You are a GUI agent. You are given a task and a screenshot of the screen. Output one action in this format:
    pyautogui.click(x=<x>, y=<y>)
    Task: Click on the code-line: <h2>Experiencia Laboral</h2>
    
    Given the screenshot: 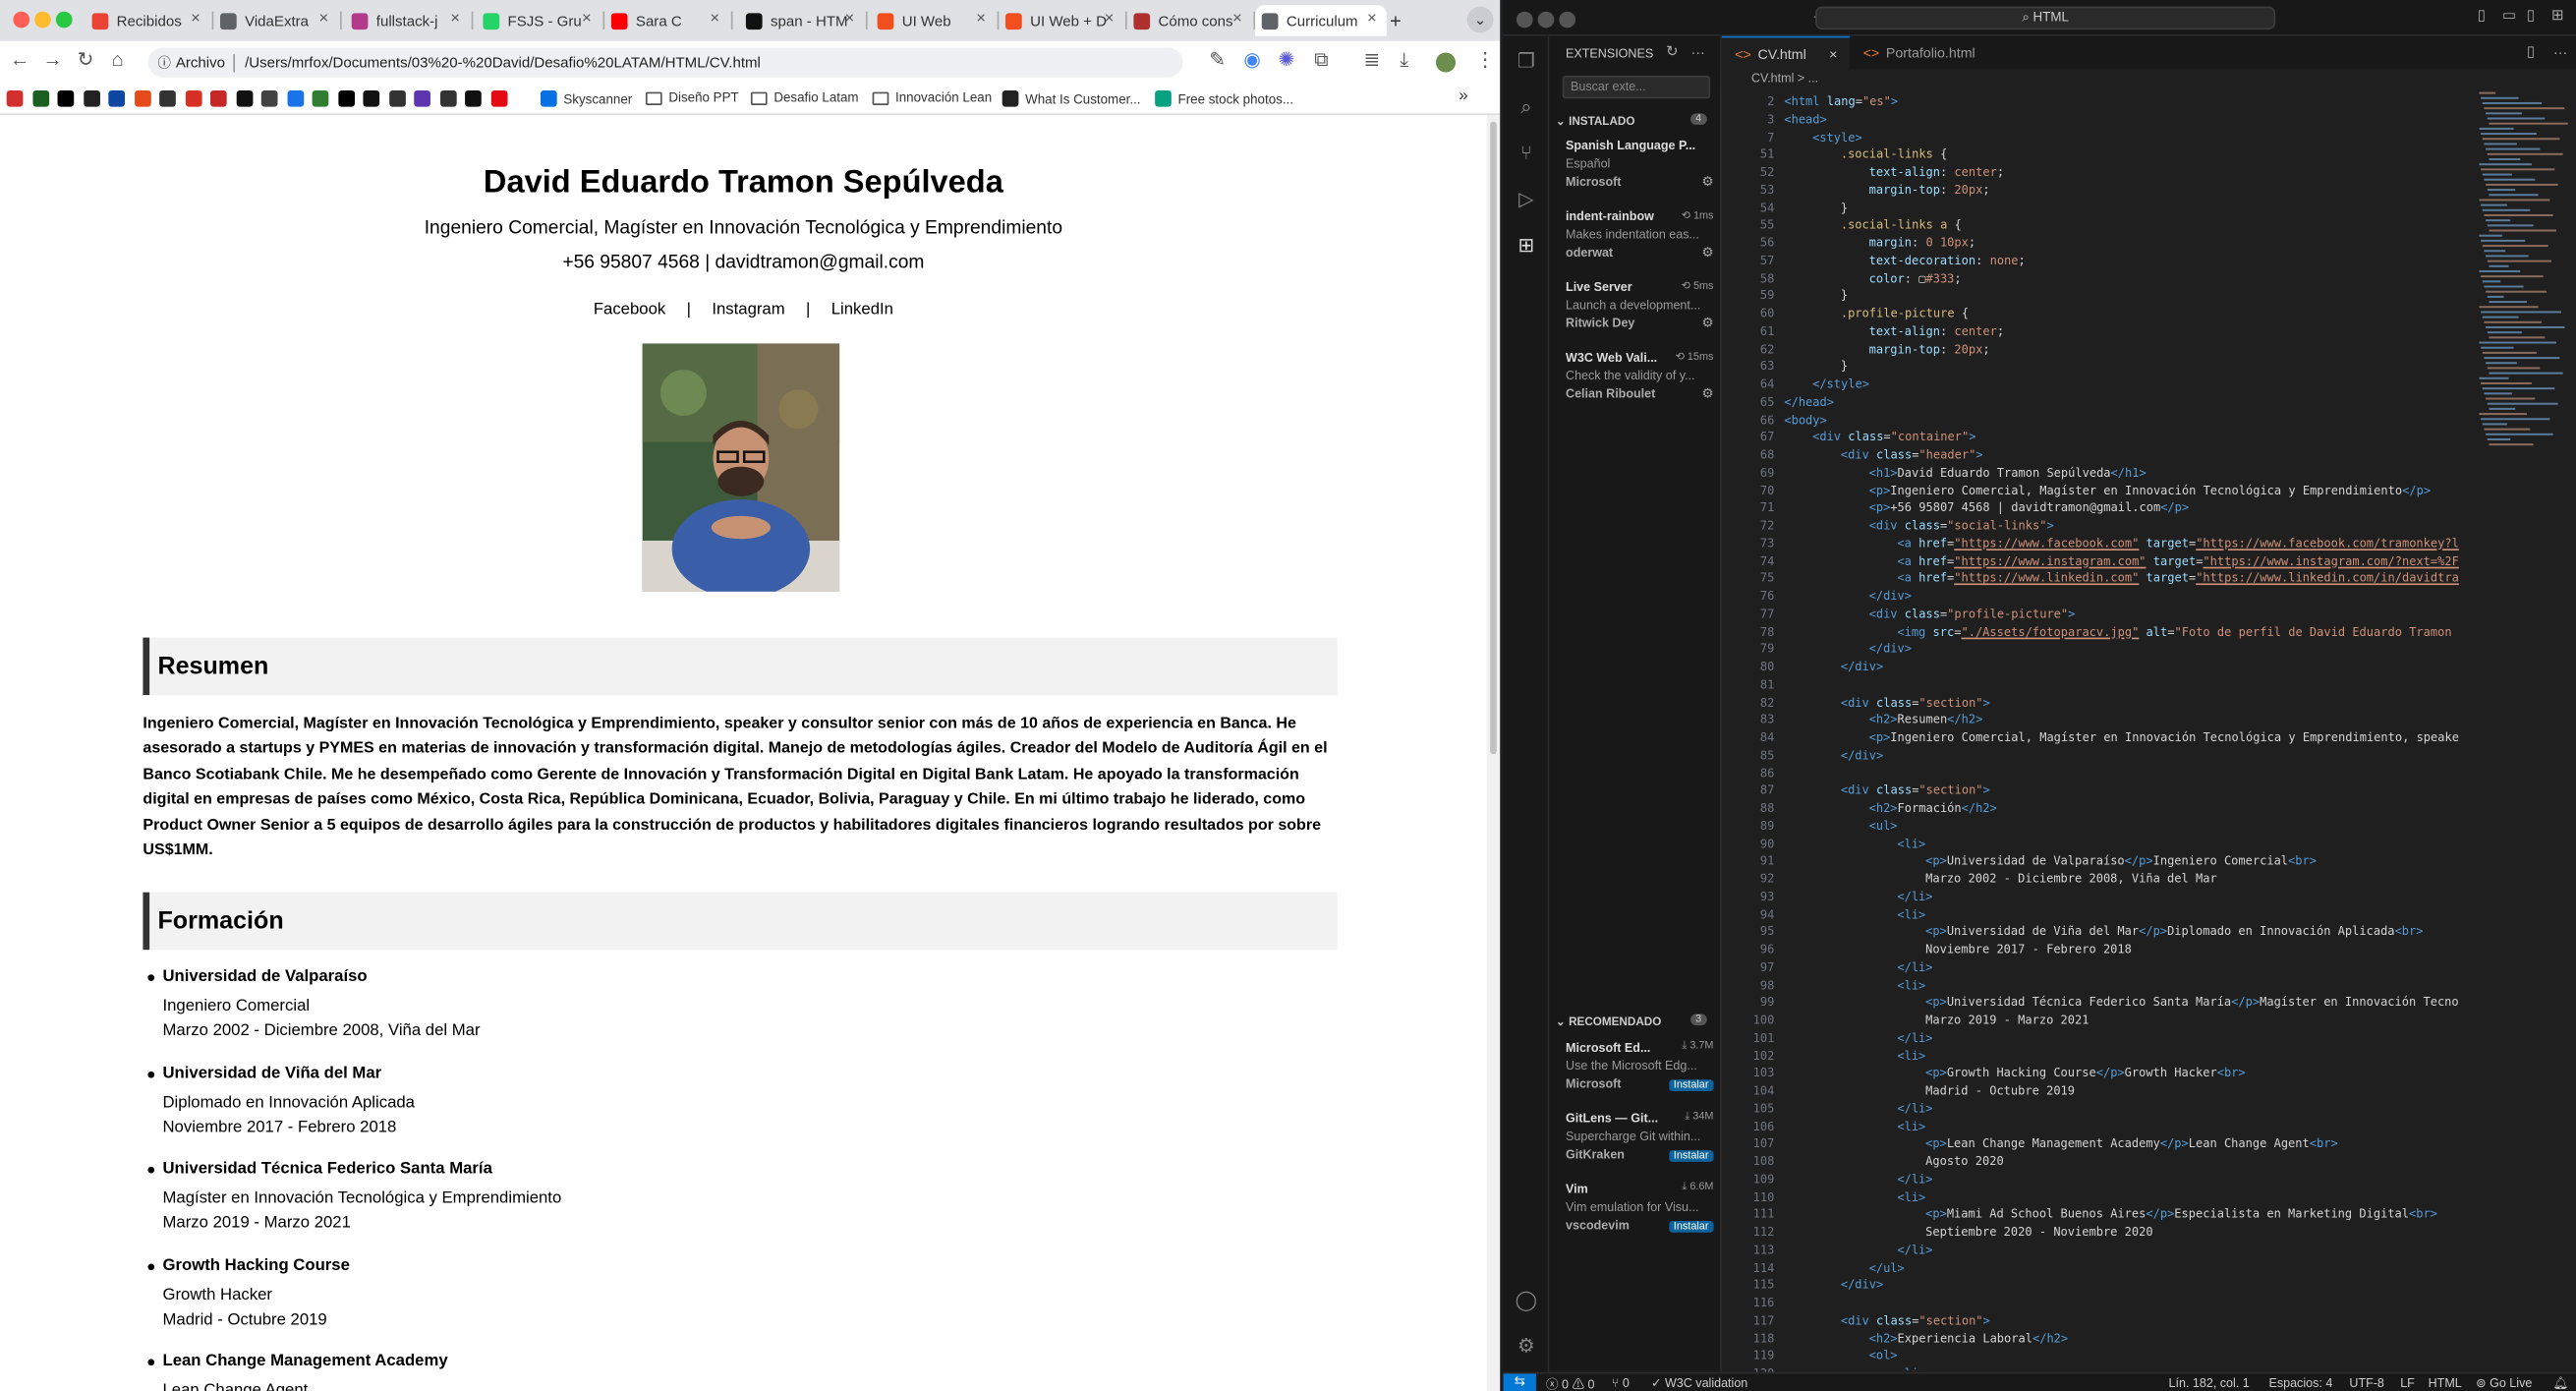 What is the action you would take?
    pyautogui.click(x=1969, y=1337)
    